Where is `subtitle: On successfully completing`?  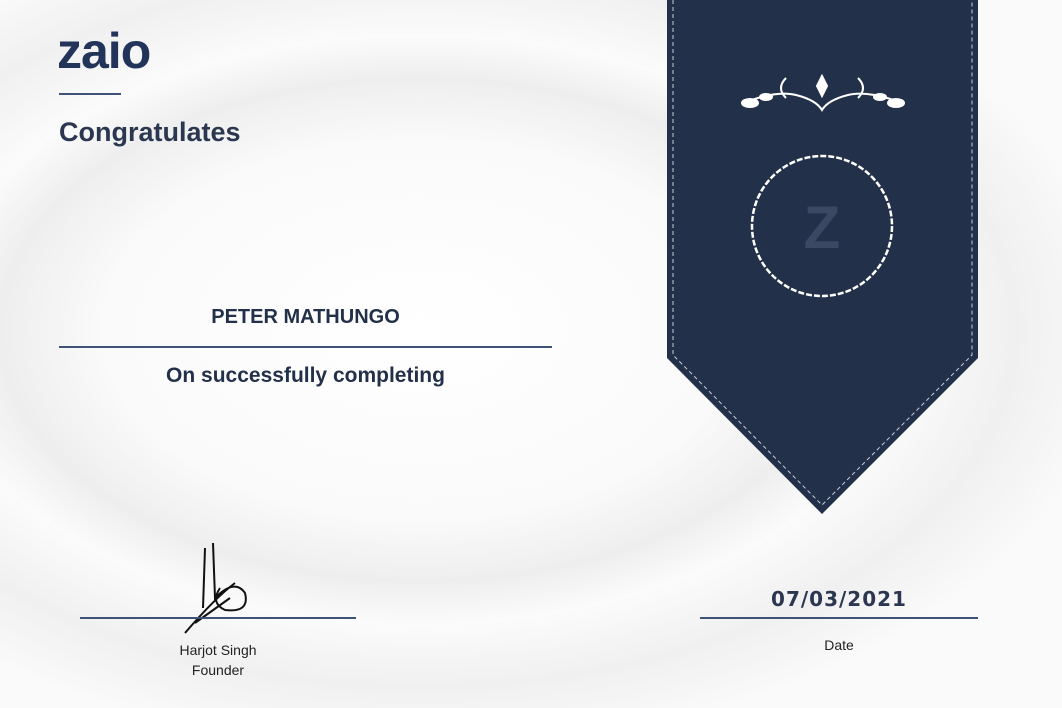
subtitle: On successfully completing is located at coordinates (305, 375).